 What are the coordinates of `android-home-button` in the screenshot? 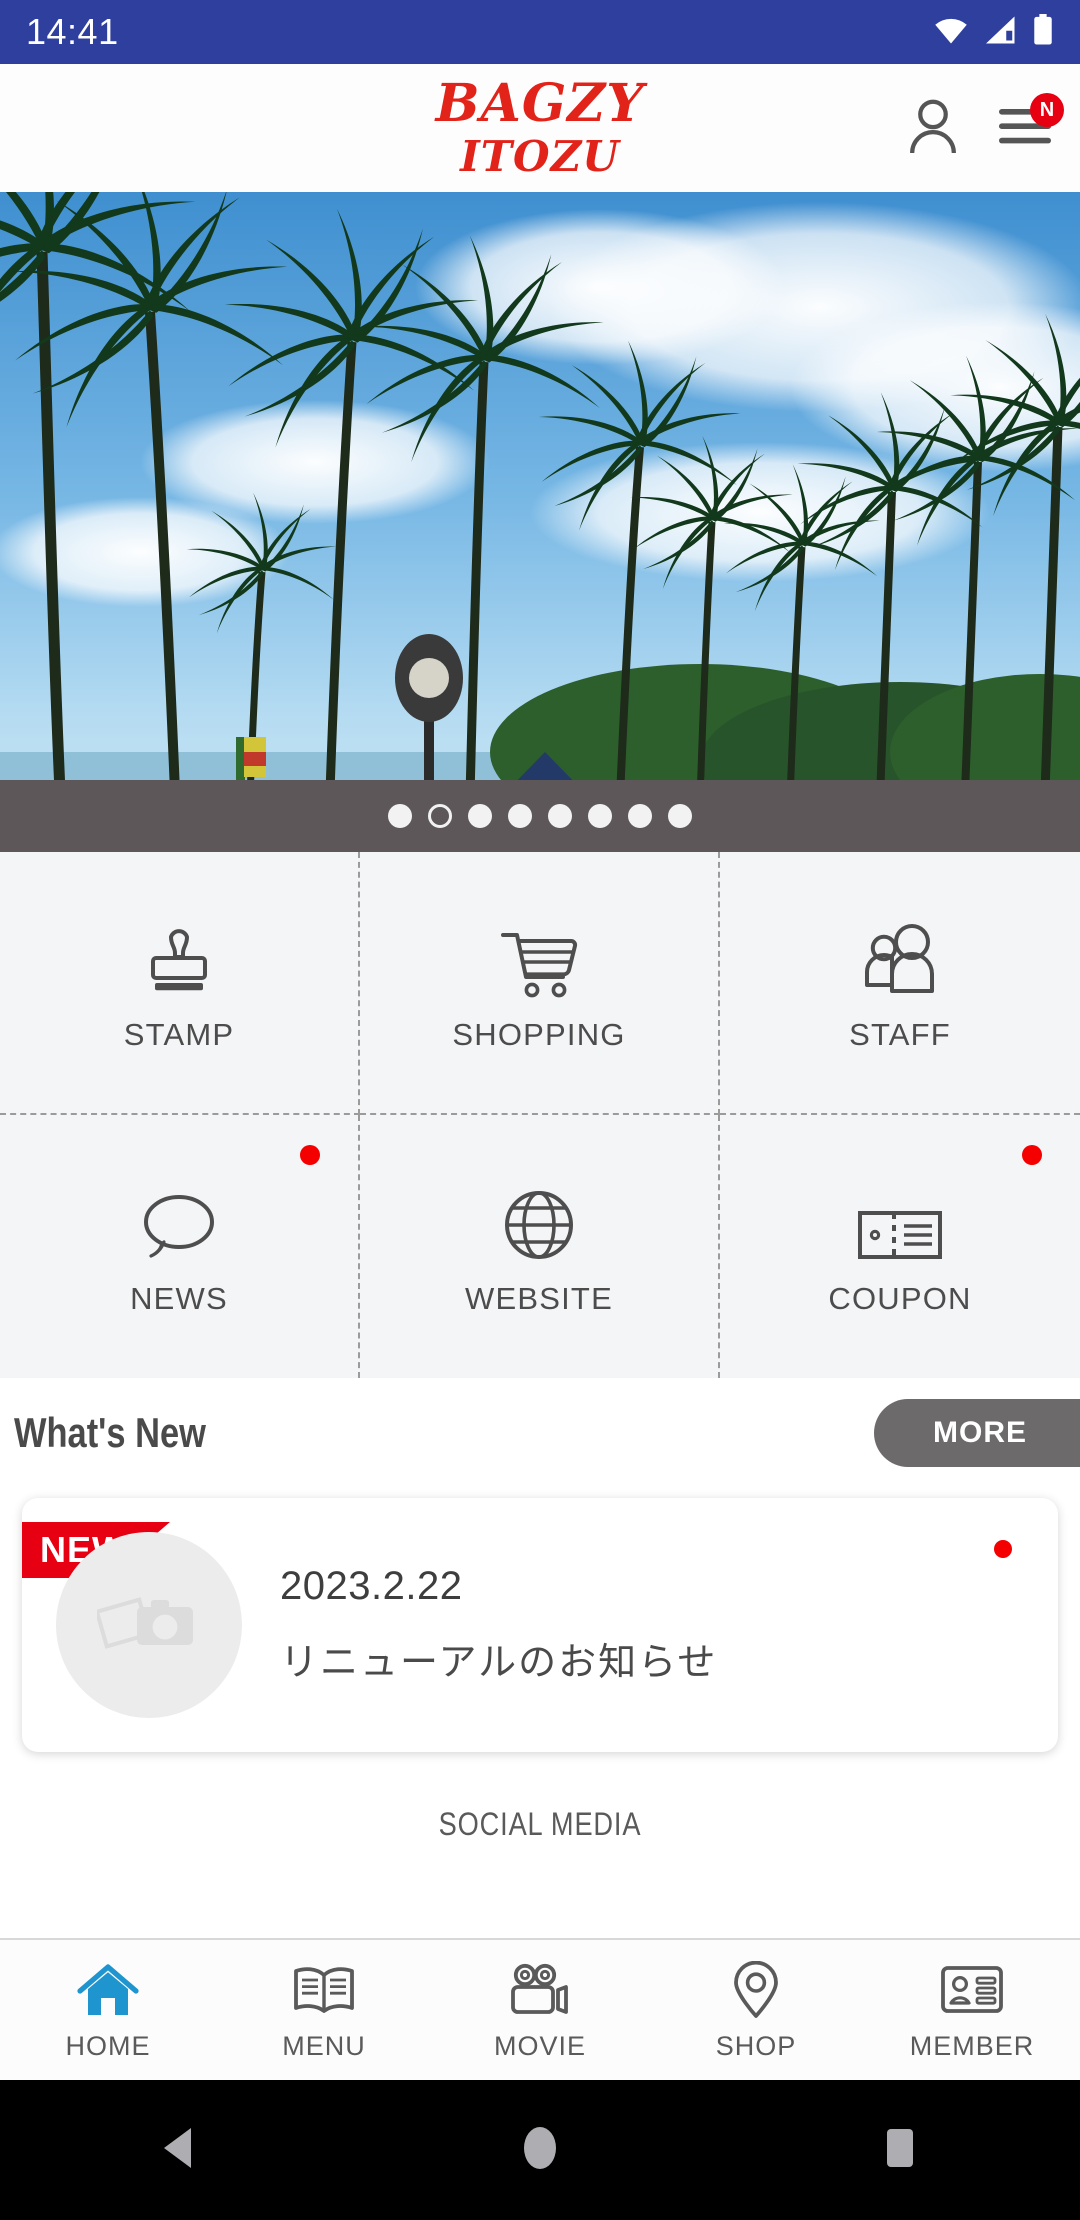 It's located at (540, 2150).